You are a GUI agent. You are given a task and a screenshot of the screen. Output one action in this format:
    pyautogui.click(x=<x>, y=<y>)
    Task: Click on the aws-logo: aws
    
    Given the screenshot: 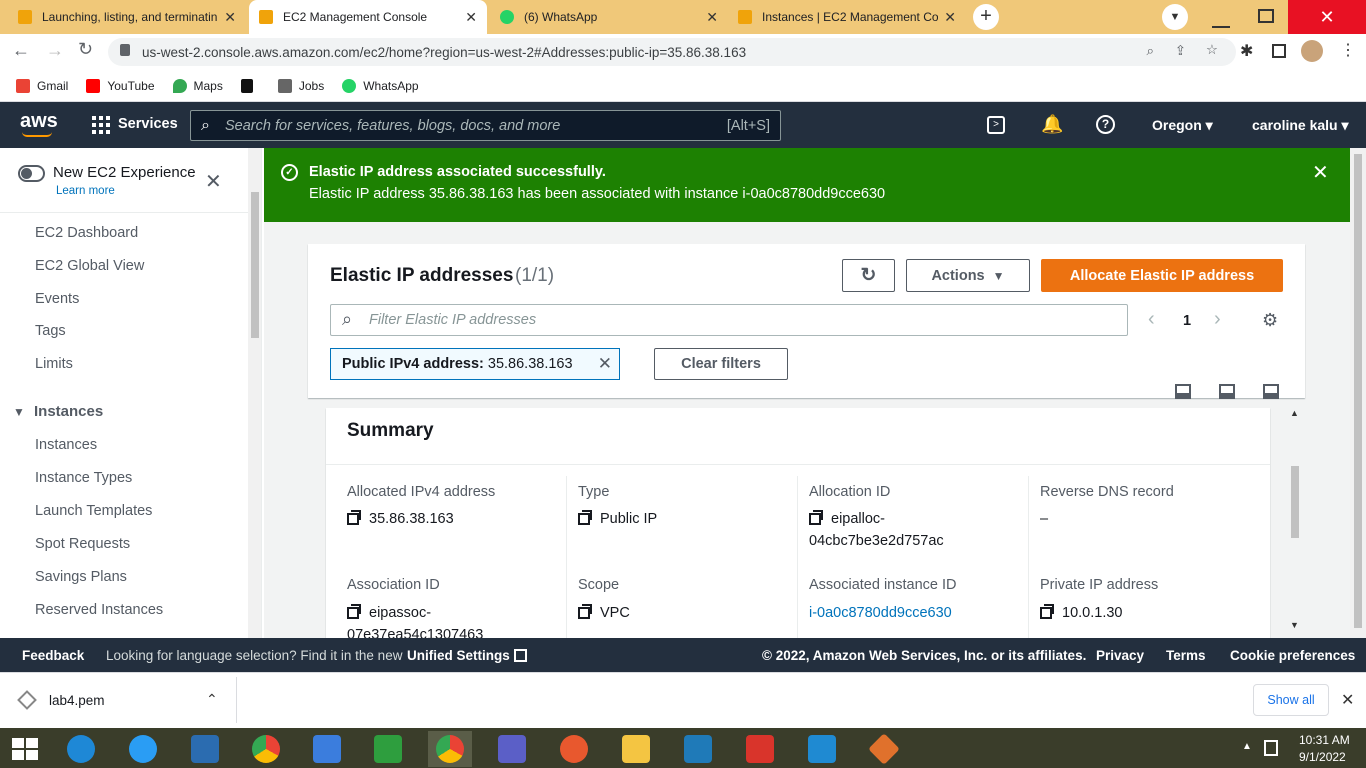 What is the action you would take?
    pyautogui.click(x=39, y=121)
    